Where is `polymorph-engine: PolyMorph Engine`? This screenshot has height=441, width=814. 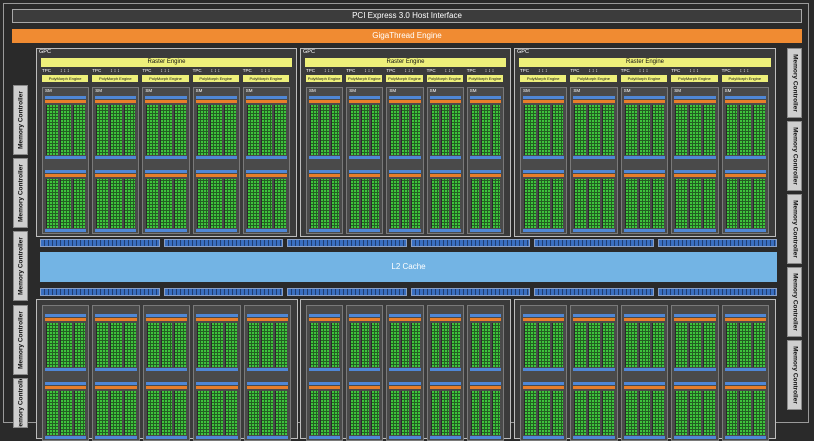 polymorph-engine: PolyMorph Engine is located at coordinates (543, 78).